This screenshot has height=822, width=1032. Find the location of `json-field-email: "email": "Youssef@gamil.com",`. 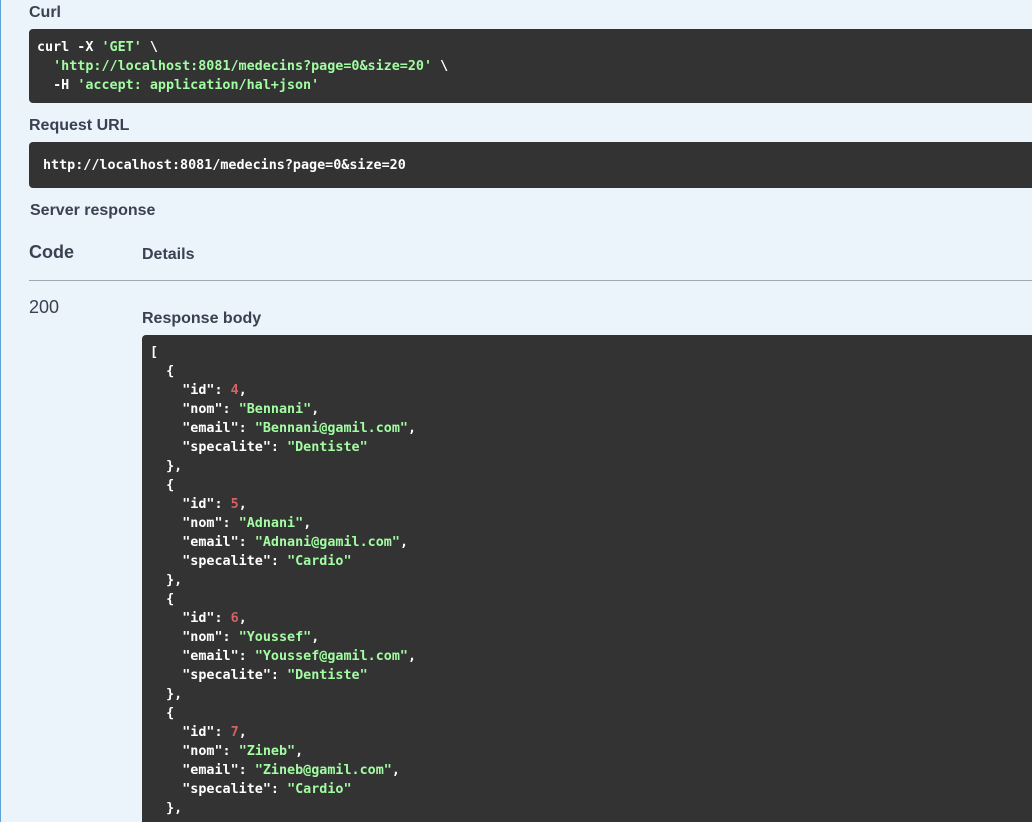

json-field-email: "email": "Youssef@gamil.com", is located at coordinates (283, 656).